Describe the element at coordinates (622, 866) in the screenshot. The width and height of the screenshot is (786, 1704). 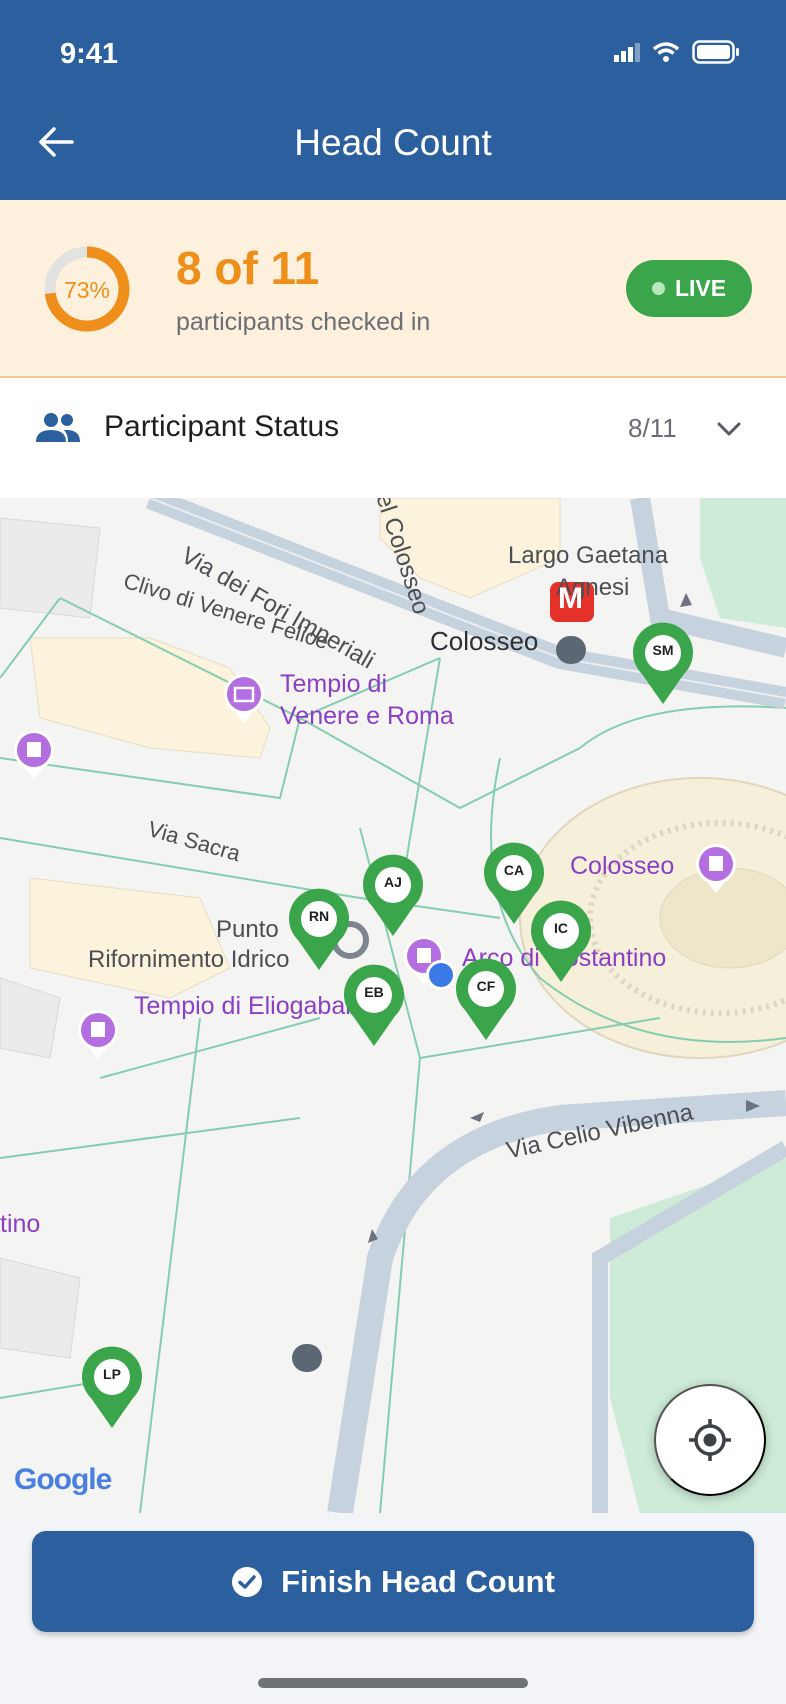
I see `map-label-colosseo: Colosseo` at that location.